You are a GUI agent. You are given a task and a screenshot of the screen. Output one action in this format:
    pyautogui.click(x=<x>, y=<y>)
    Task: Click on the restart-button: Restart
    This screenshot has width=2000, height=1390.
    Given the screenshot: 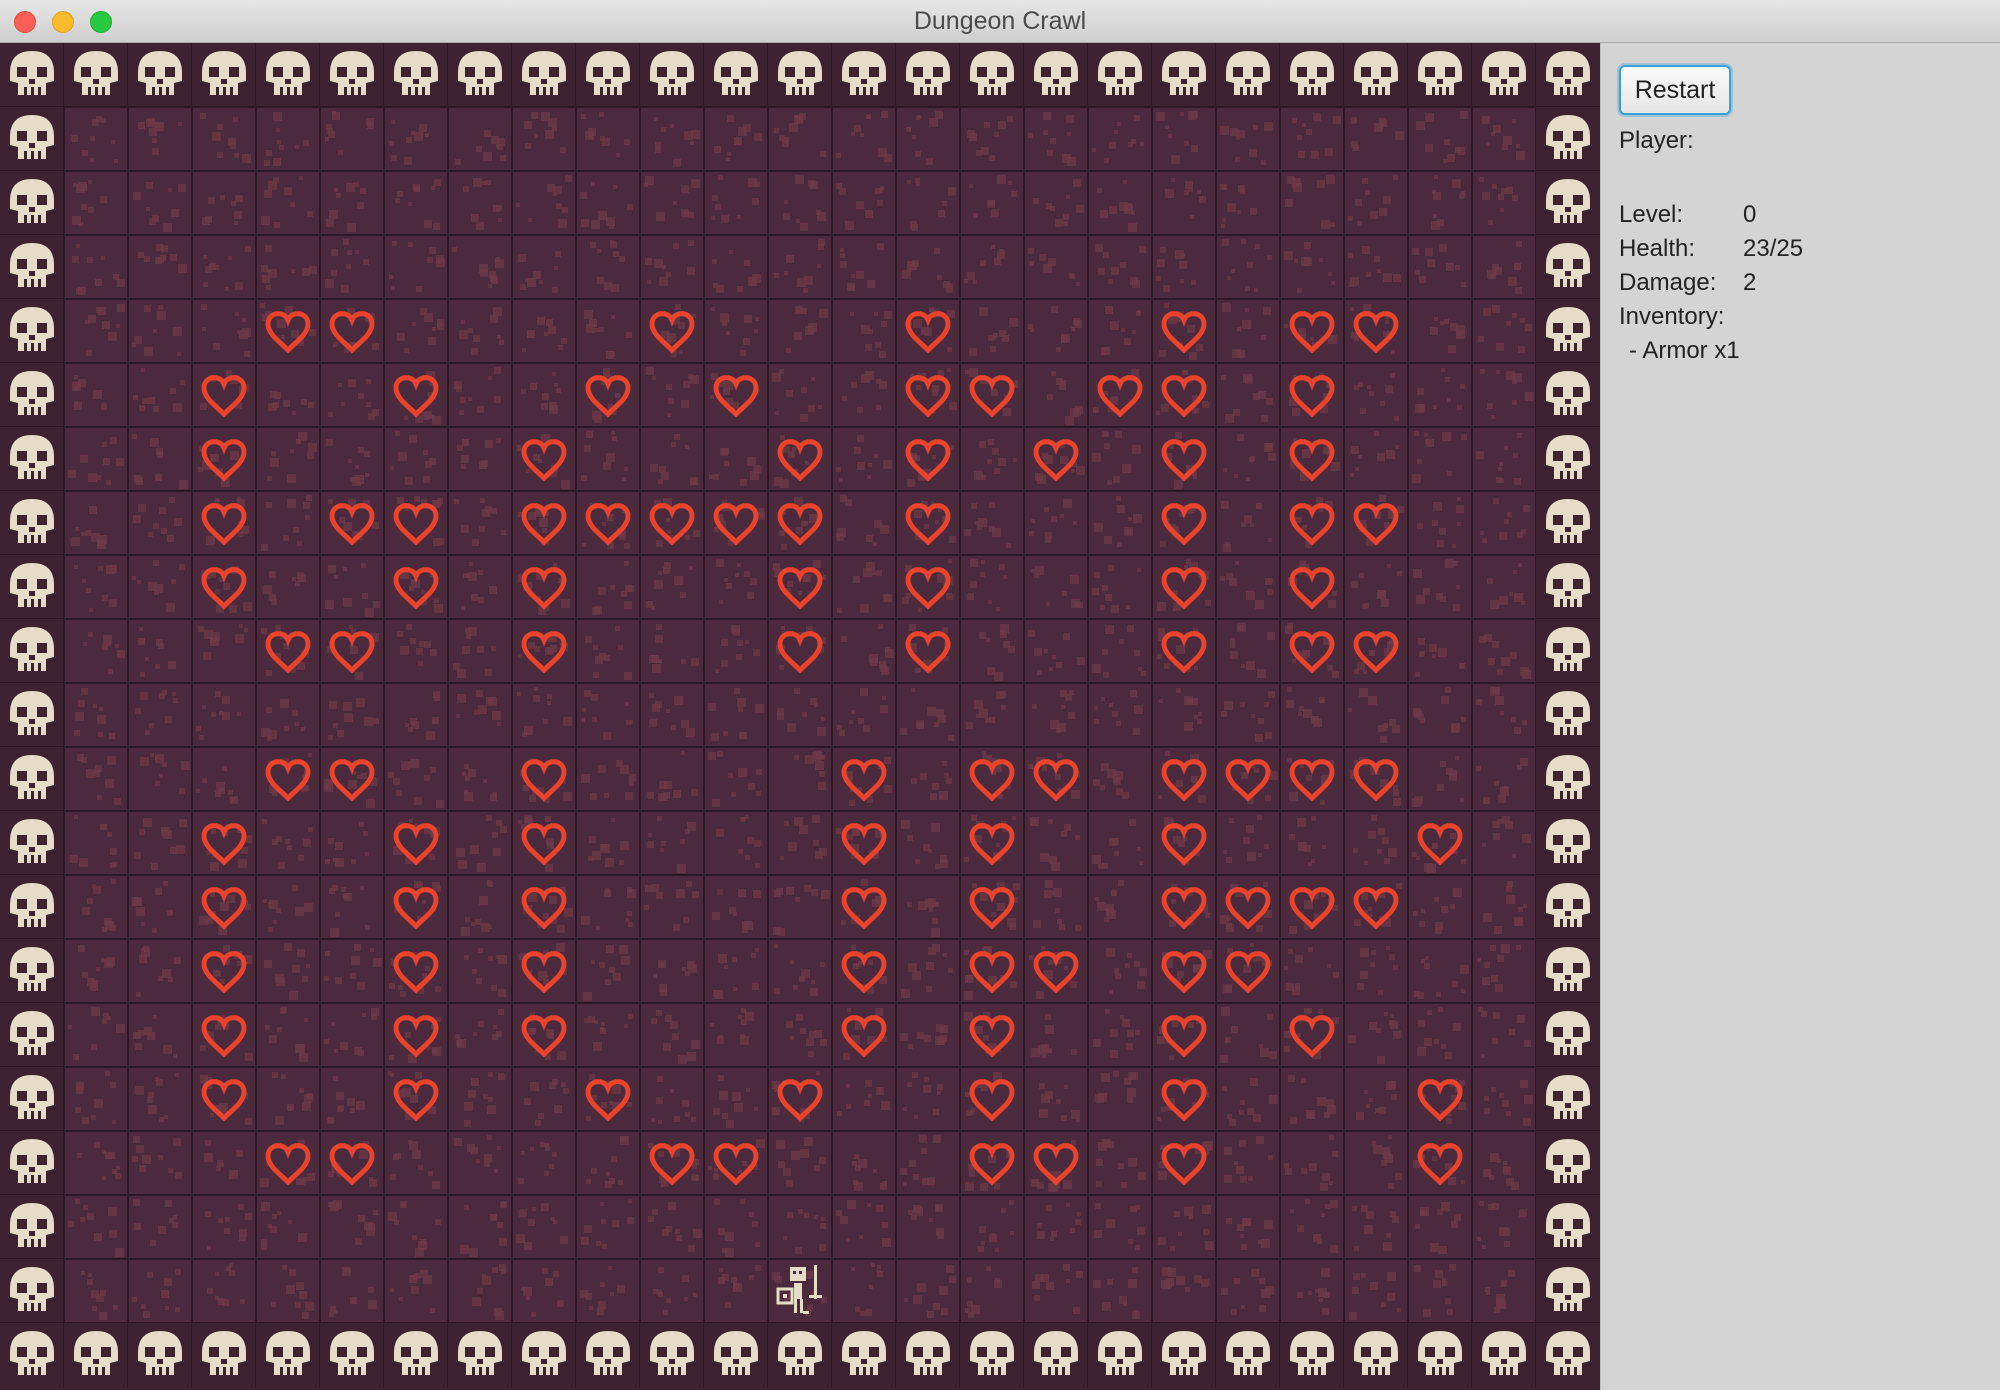 What is the action you would take?
    pyautogui.click(x=1675, y=90)
    